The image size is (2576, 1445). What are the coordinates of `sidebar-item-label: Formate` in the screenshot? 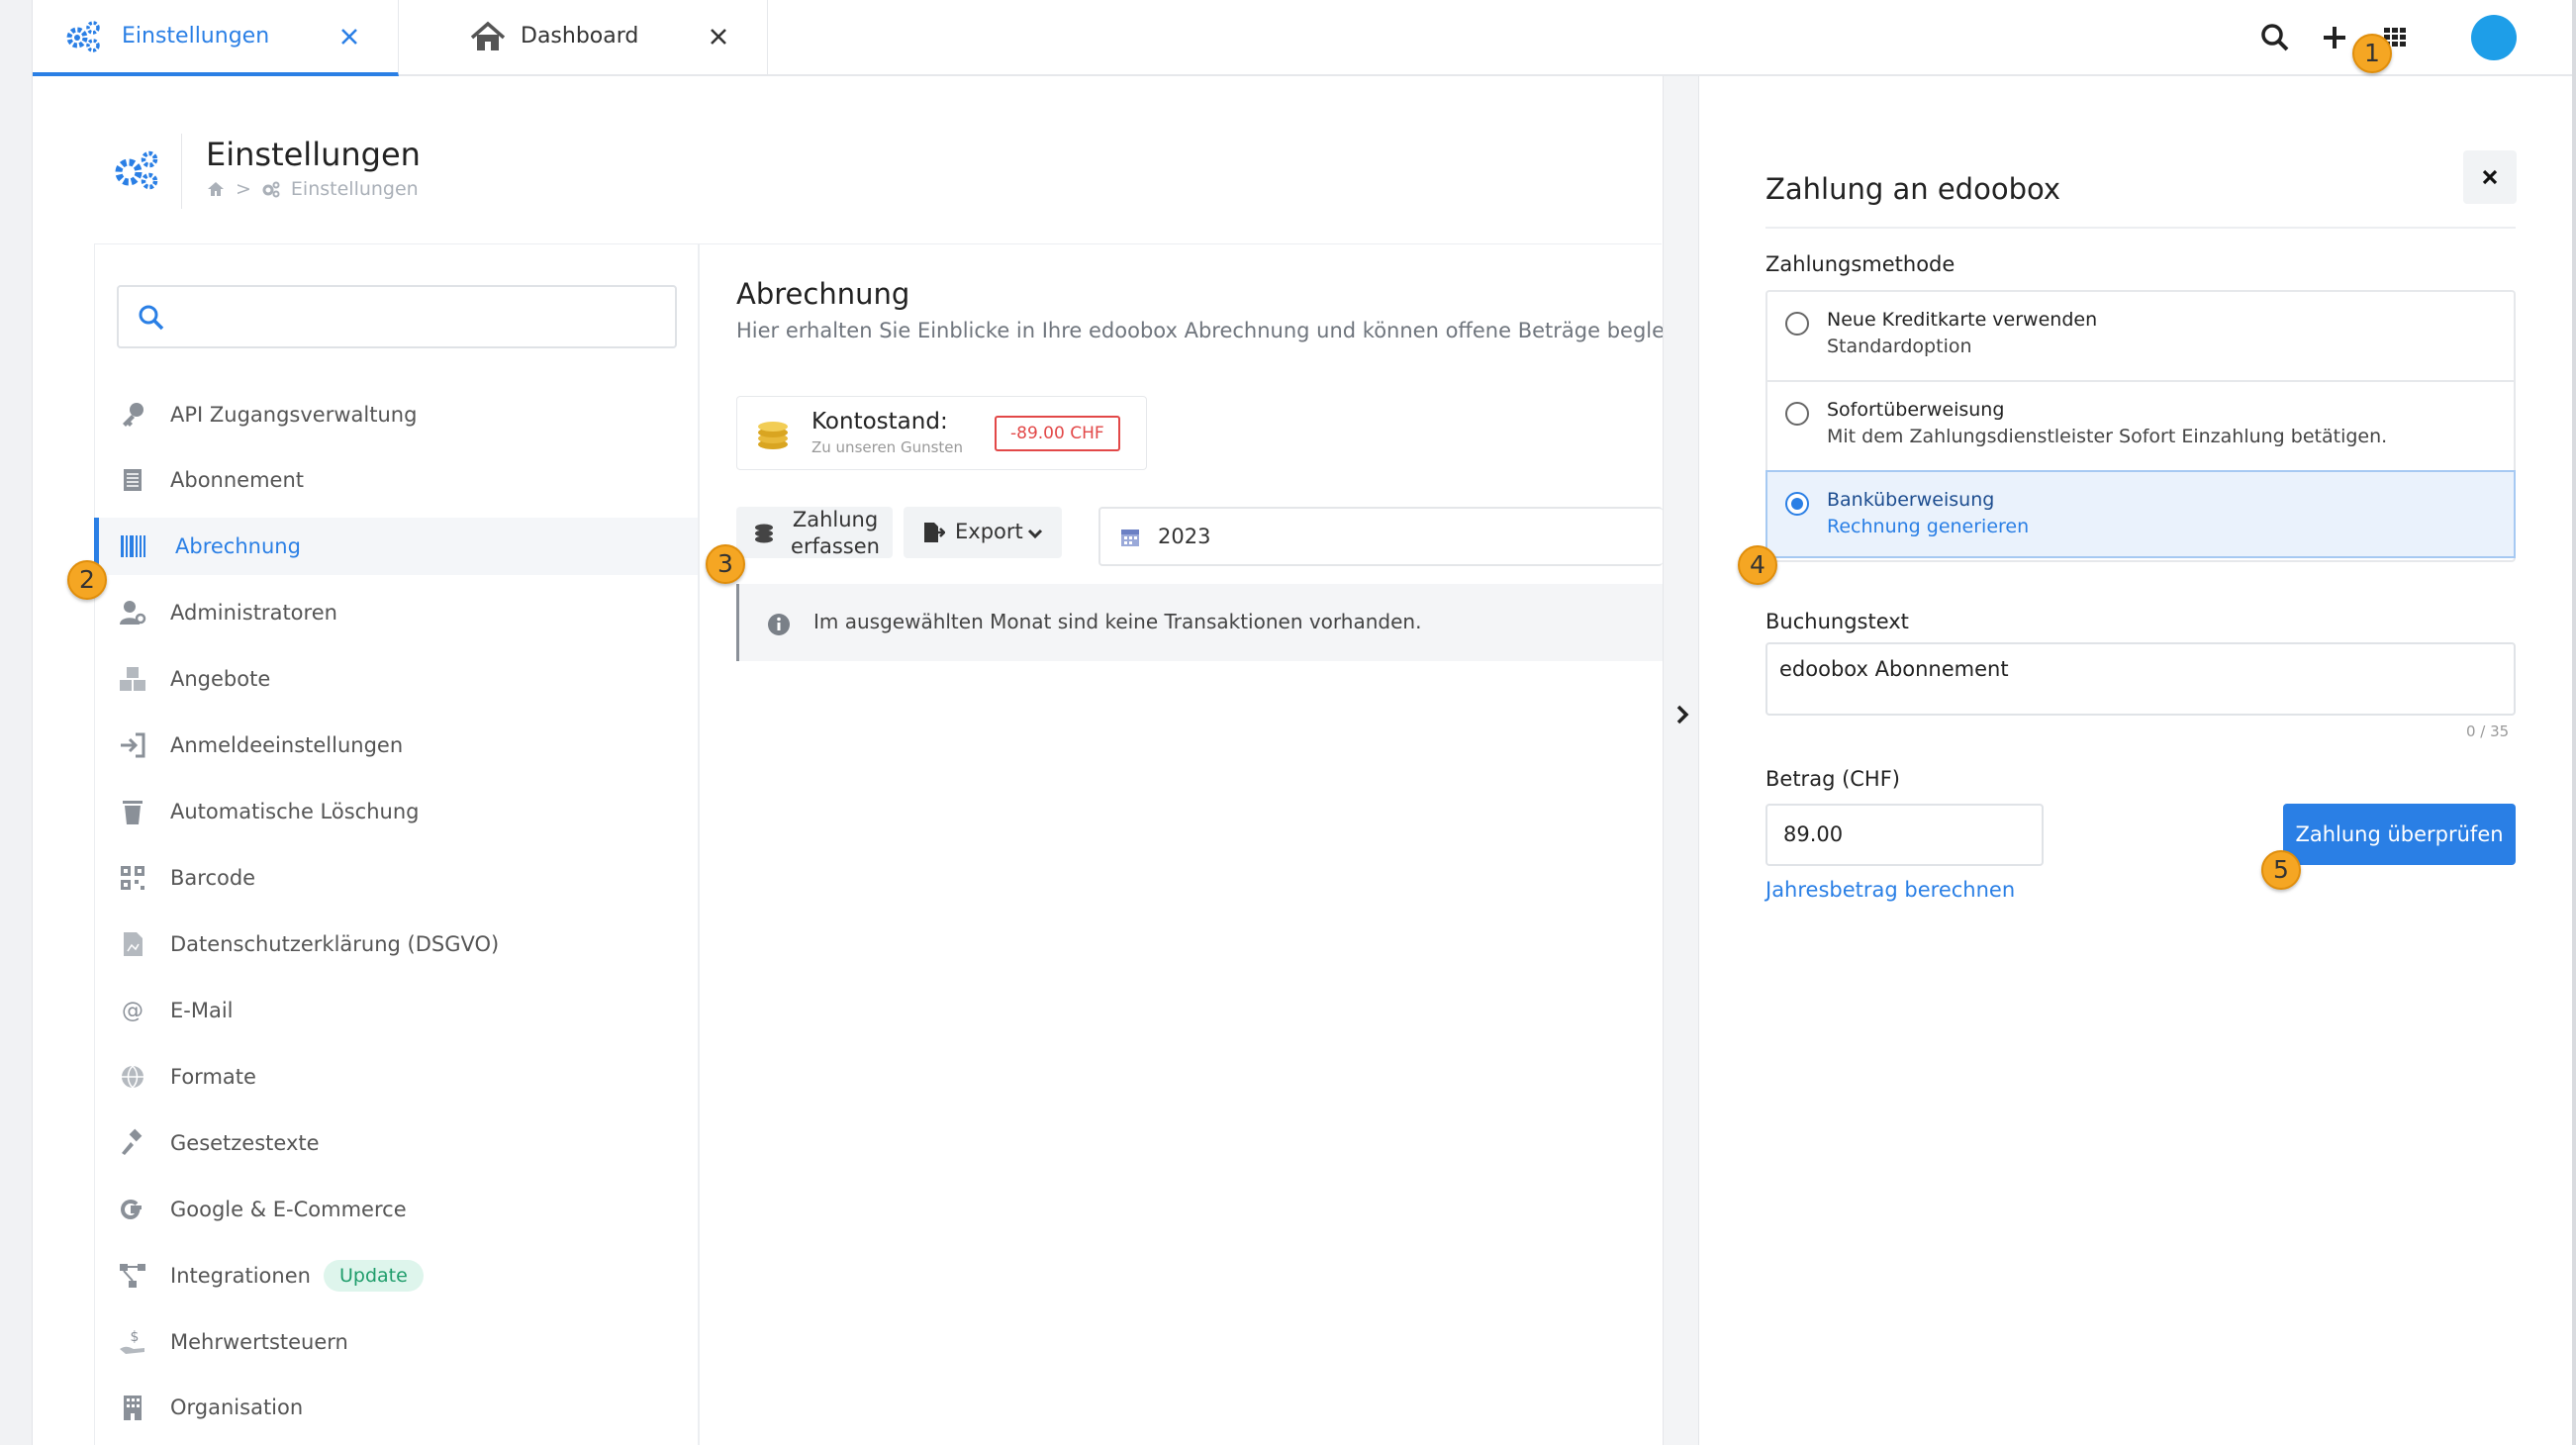 It's located at (213, 1077).